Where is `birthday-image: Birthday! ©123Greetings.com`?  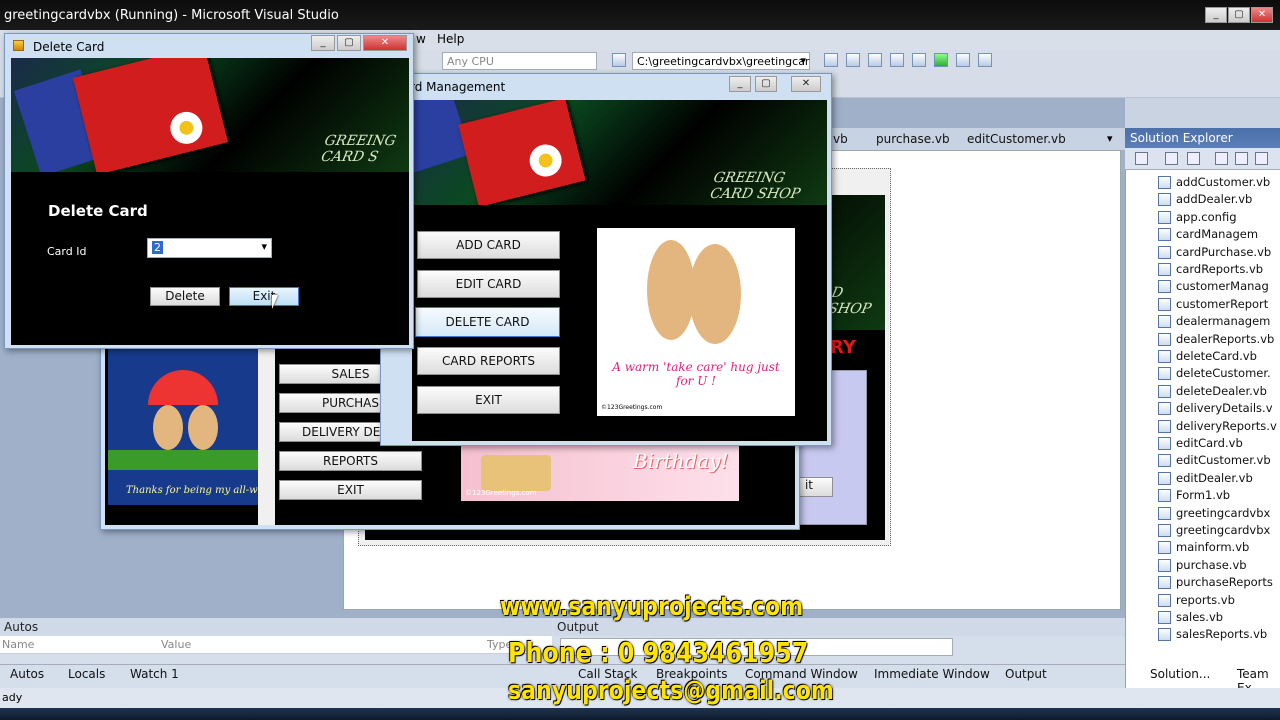
birthday-image: Birthday! ©123Greetings.com is located at coordinates (600, 473).